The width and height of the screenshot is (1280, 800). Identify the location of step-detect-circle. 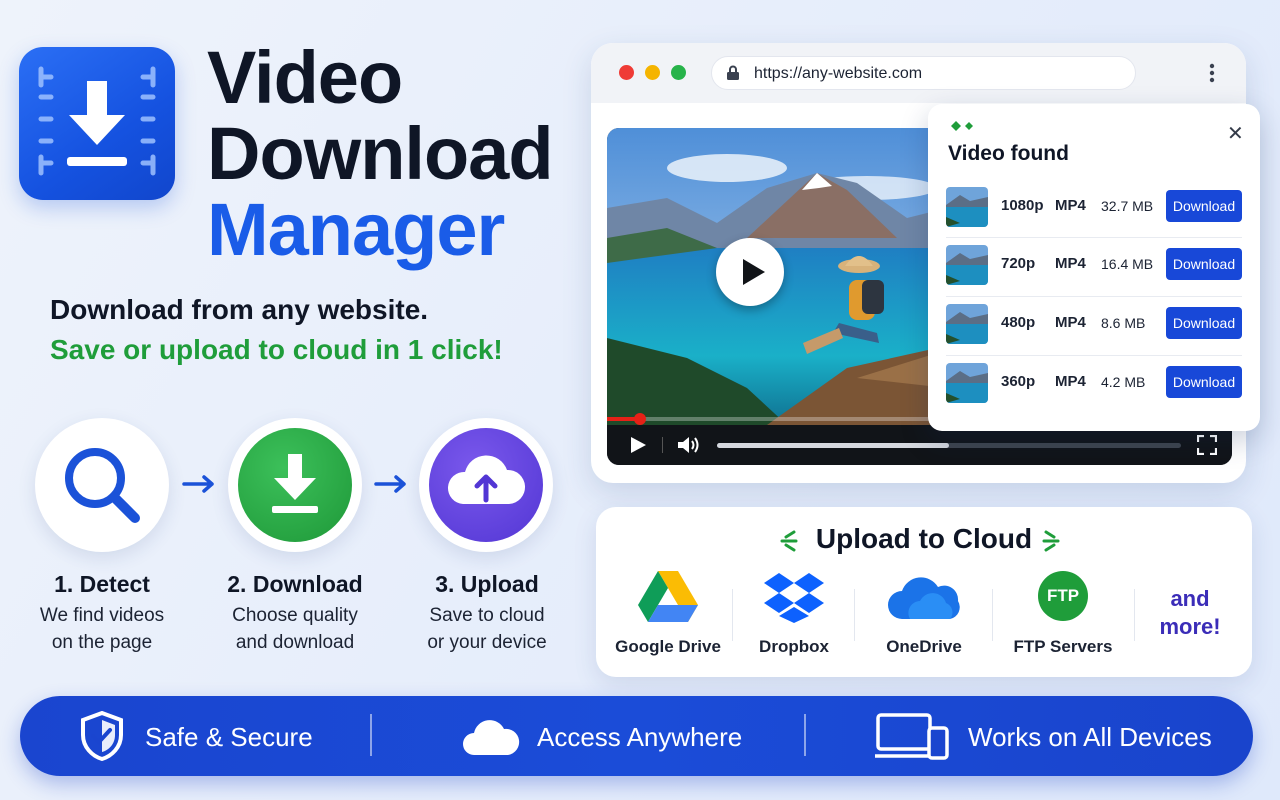
(102, 485).